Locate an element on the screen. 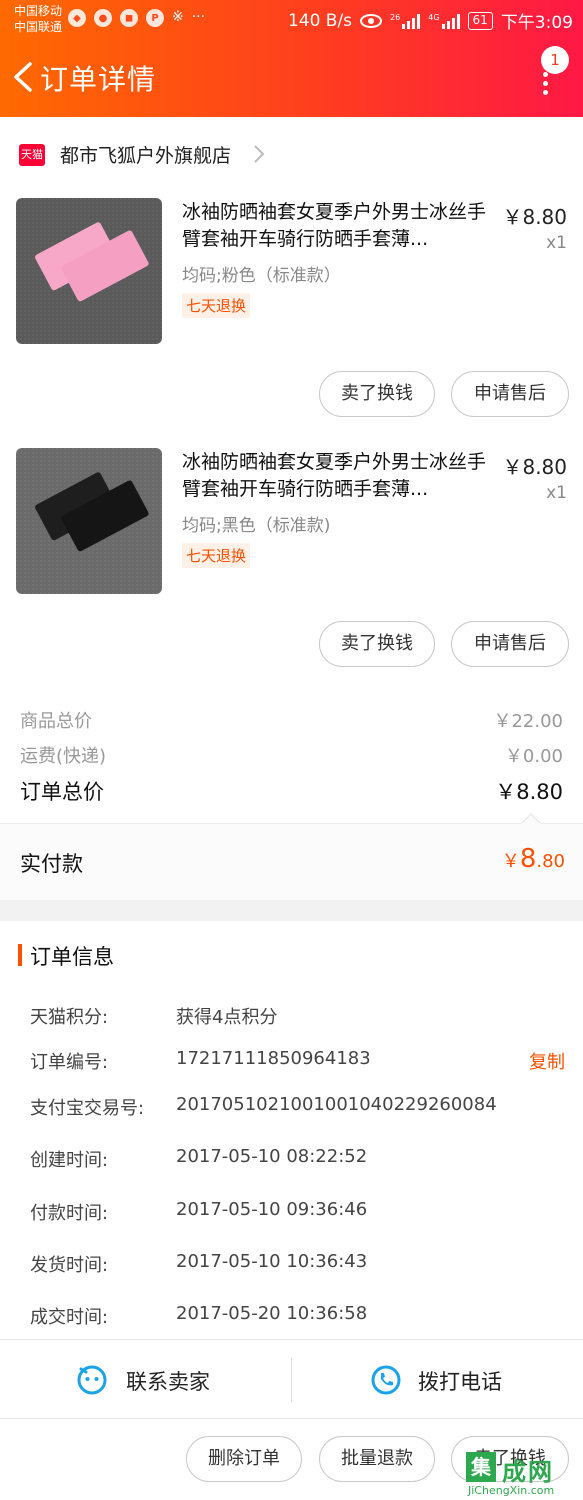  page-title: 订单详情 is located at coordinates (98, 79).